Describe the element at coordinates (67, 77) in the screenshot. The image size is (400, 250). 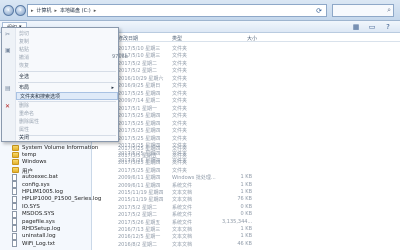
I see `menu-item-select-all: 全选` at that location.